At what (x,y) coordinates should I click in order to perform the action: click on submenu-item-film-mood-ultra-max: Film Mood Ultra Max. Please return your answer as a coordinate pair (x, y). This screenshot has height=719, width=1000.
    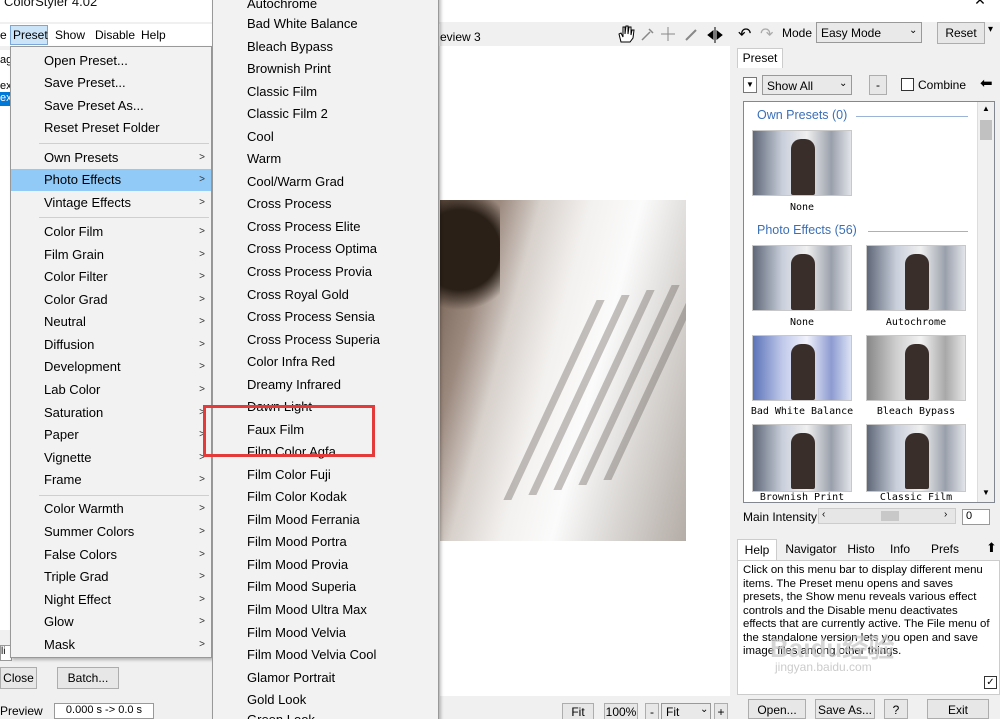
    Looking at the image, I should click on (307, 610).